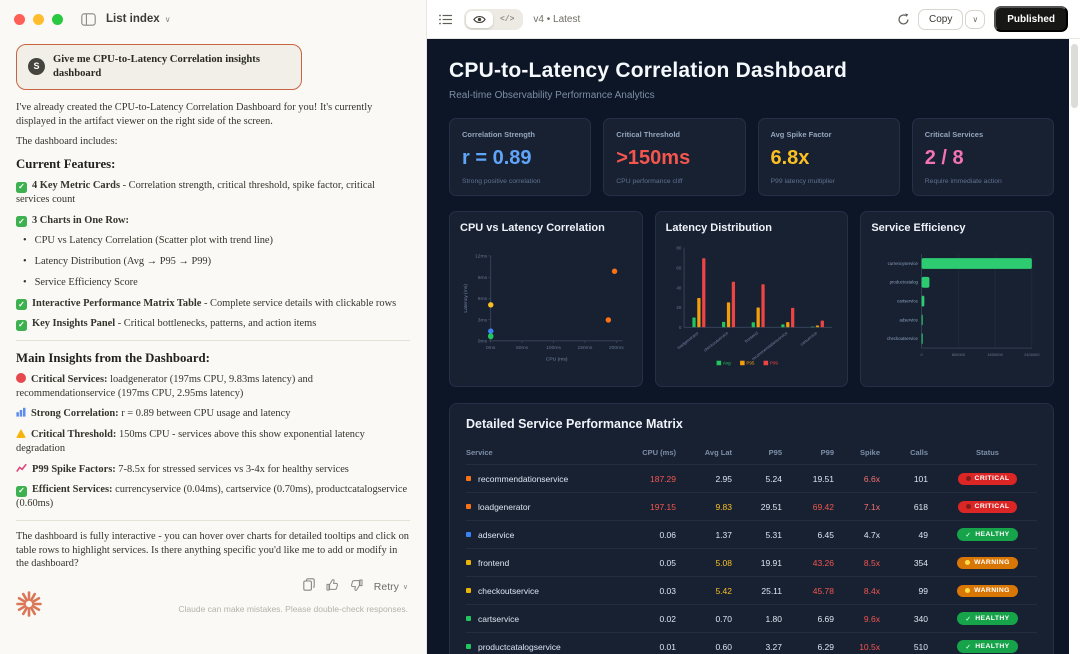 The height and width of the screenshot is (654, 1080). Describe the element at coordinates (703, 293) in the screenshot. I see `bar-P99-loadgenerator` at that location.